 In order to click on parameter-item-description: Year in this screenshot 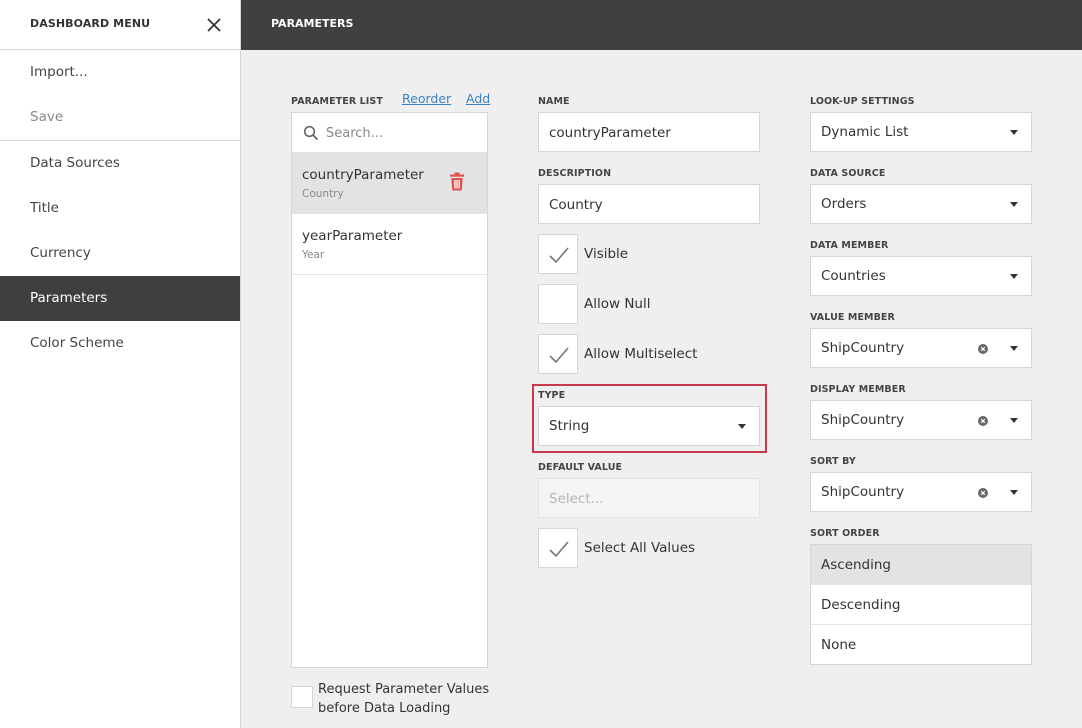, I will do `click(313, 255)`.